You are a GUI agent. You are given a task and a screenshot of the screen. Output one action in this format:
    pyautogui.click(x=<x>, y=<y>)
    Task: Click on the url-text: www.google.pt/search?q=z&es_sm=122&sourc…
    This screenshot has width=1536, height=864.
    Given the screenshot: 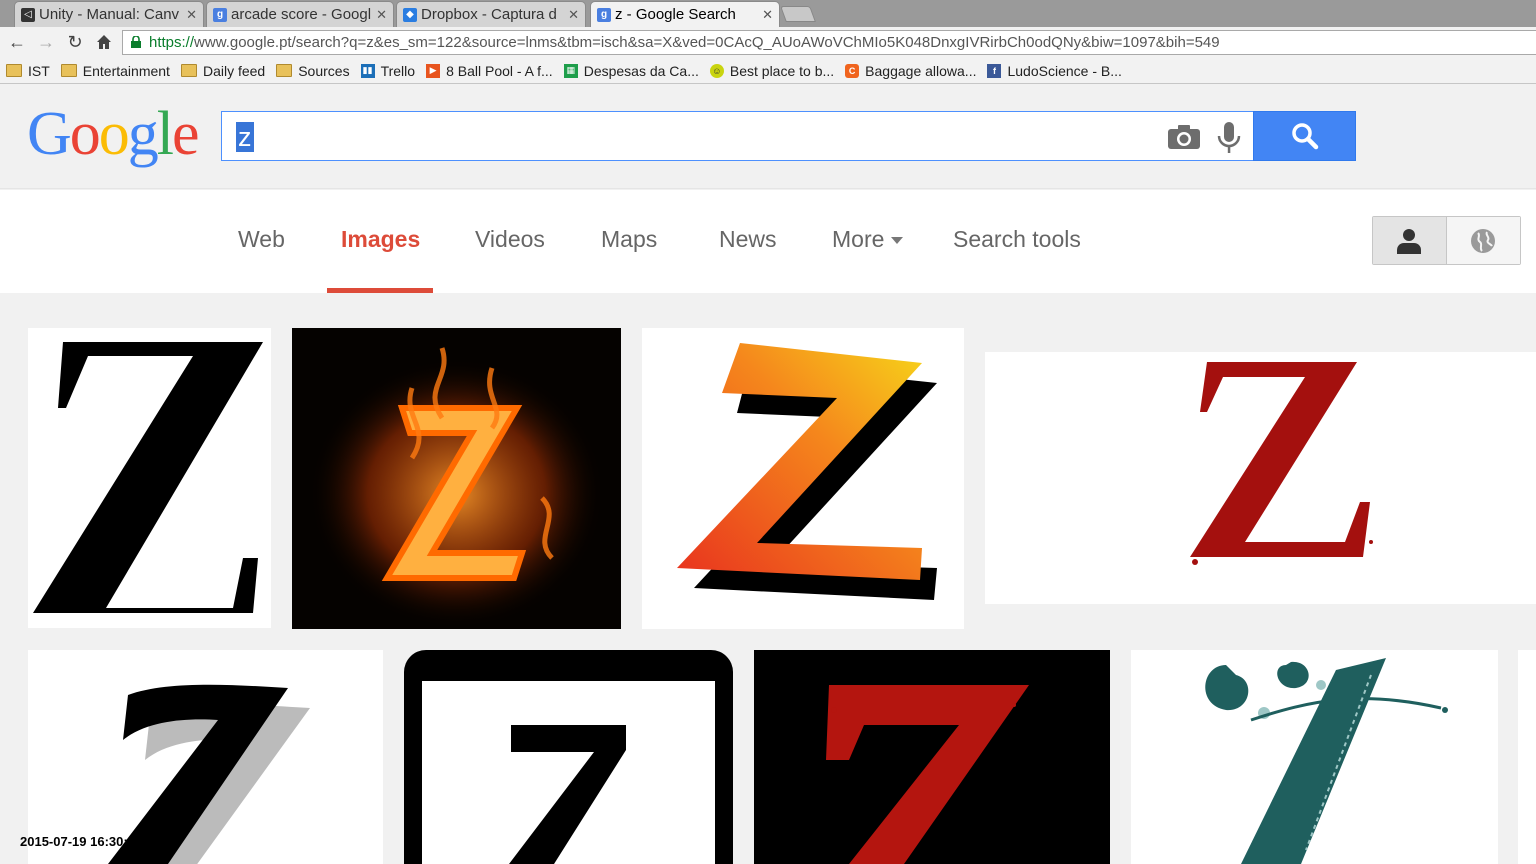 What is the action you would take?
    pyautogui.click(x=707, y=42)
    